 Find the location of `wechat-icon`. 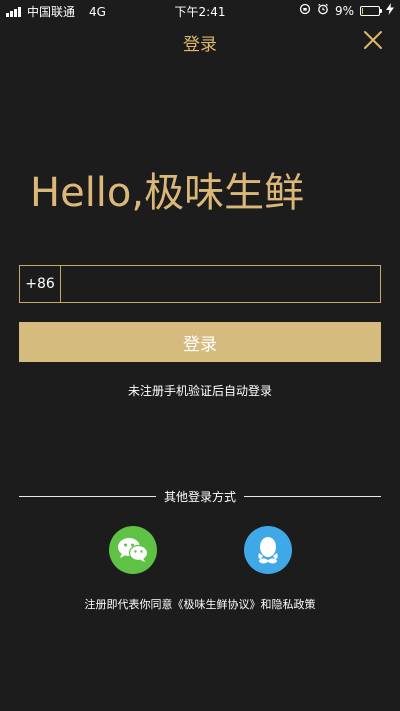

wechat-icon is located at coordinates (133, 550).